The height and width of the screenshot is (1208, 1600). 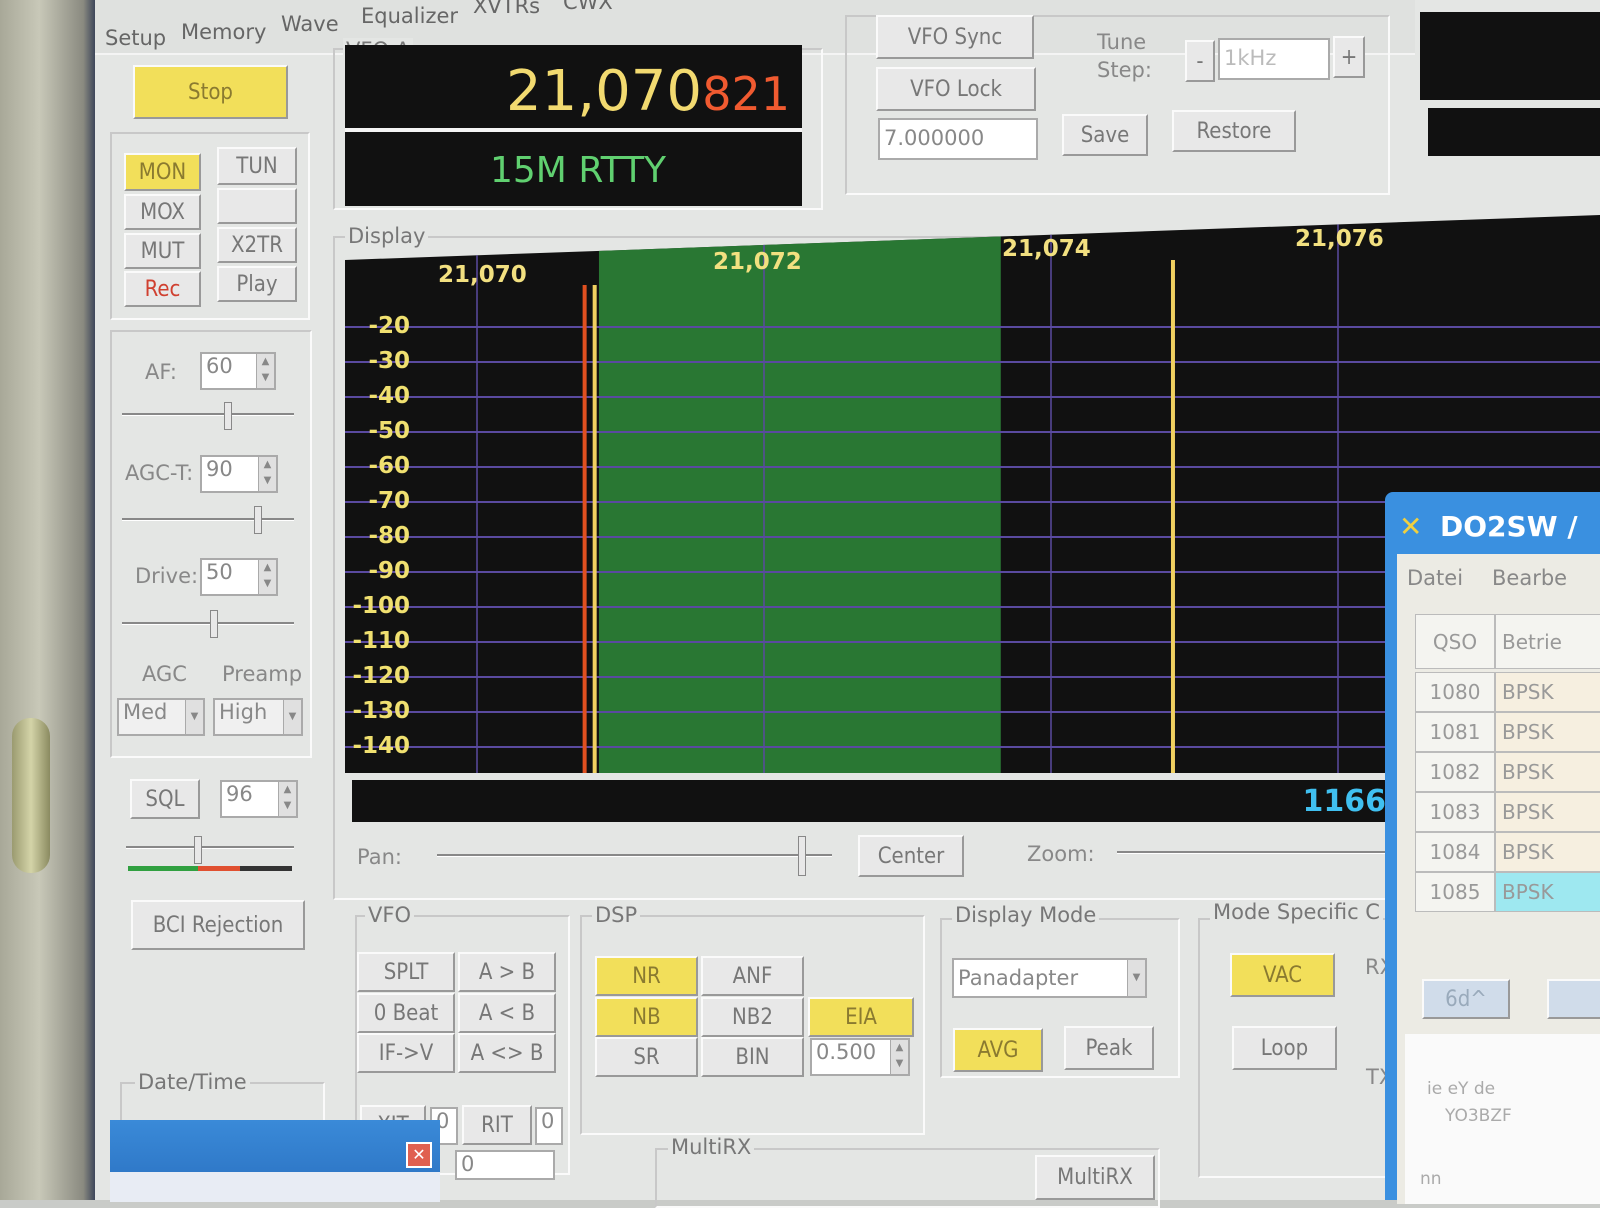 What do you see at coordinates (192, 1082) in the screenshot?
I see `datetime-label: Date/Time` at bounding box center [192, 1082].